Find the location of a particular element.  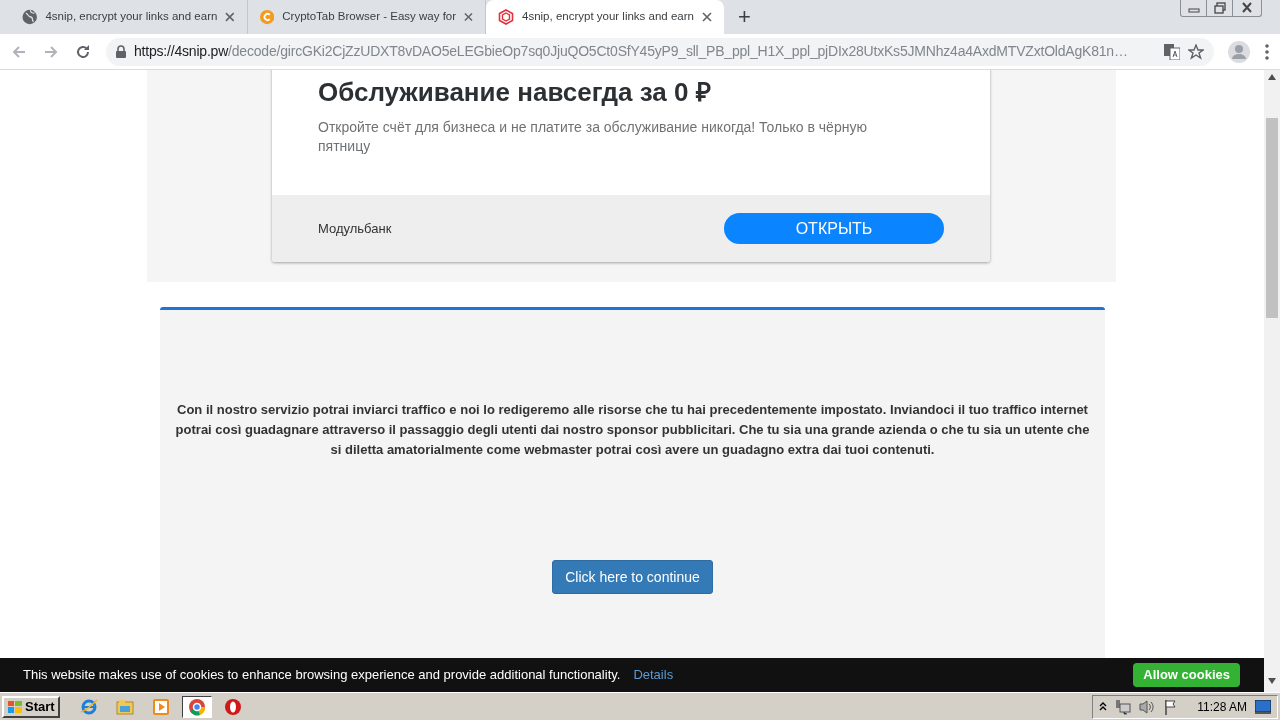

scrollbar is located at coordinates (1272, 381).